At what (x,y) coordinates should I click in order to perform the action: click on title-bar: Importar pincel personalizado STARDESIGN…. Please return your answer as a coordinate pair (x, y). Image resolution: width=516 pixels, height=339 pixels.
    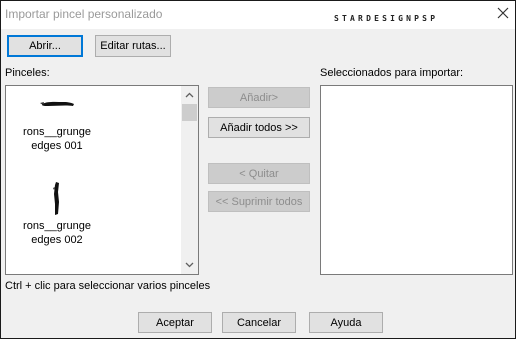
    Looking at the image, I should click on (258, 15).